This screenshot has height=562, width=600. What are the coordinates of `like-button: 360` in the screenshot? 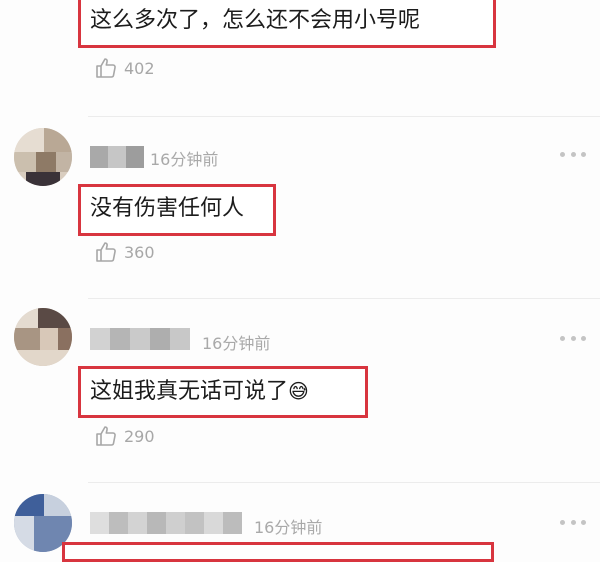 It's located at (124, 252).